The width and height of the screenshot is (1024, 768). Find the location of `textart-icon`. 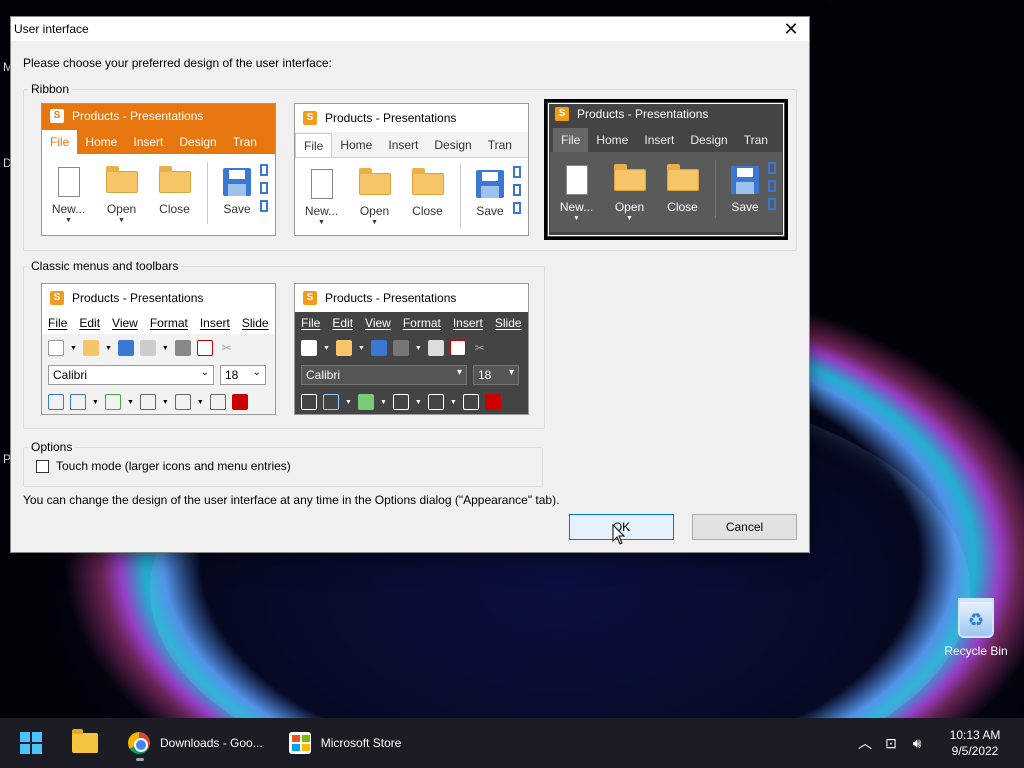

textart-icon is located at coordinates (239, 402).